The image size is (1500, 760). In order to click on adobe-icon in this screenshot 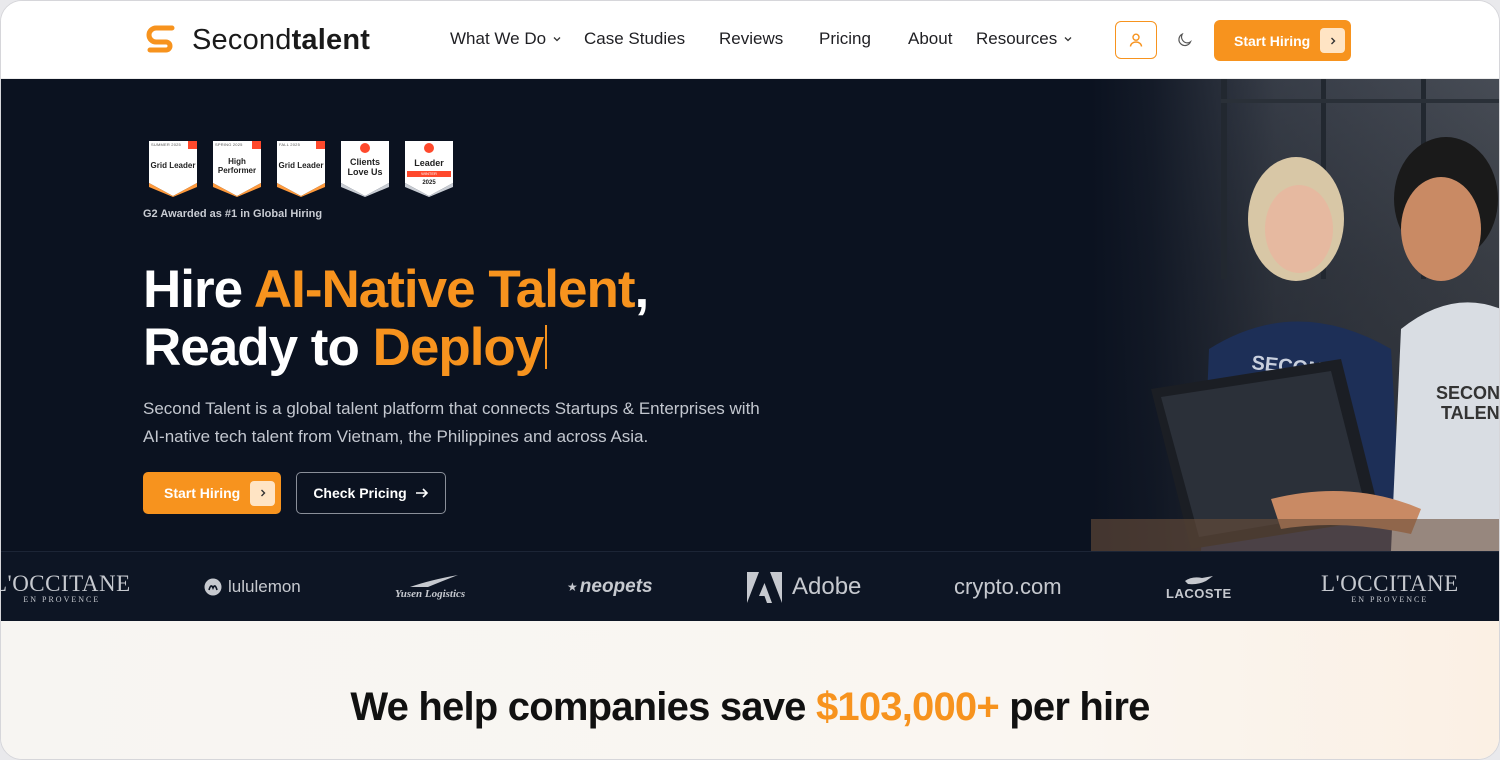, I will do `click(764, 587)`.